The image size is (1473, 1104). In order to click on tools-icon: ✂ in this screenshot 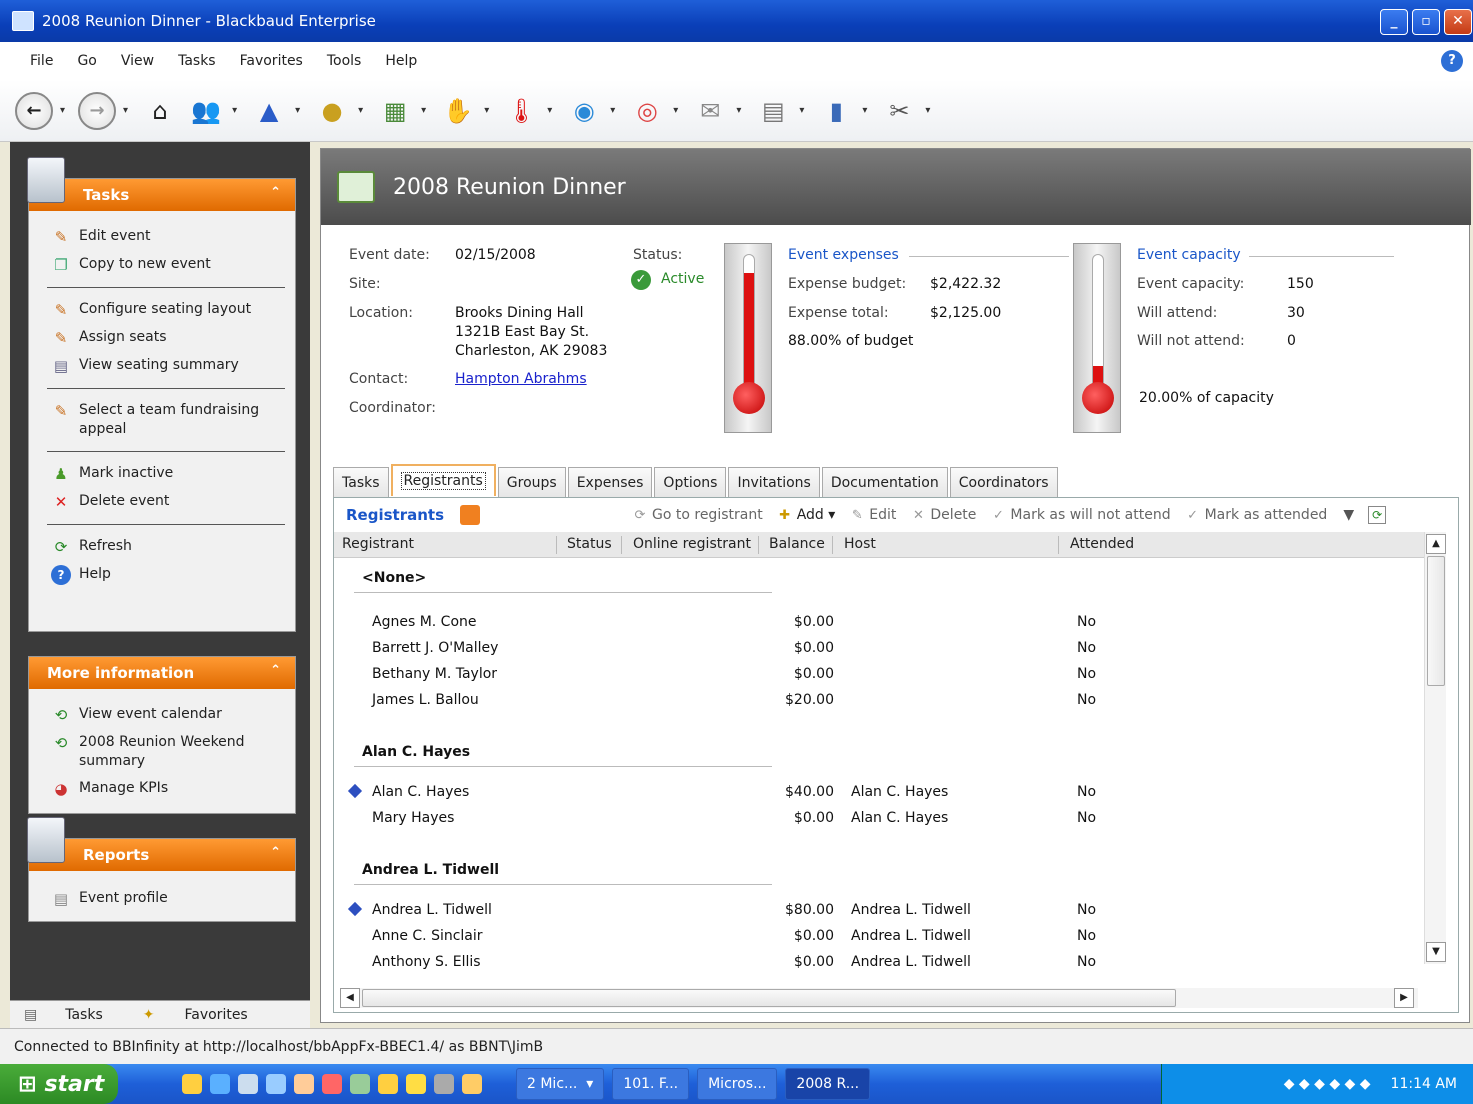, I will do `click(899, 111)`.